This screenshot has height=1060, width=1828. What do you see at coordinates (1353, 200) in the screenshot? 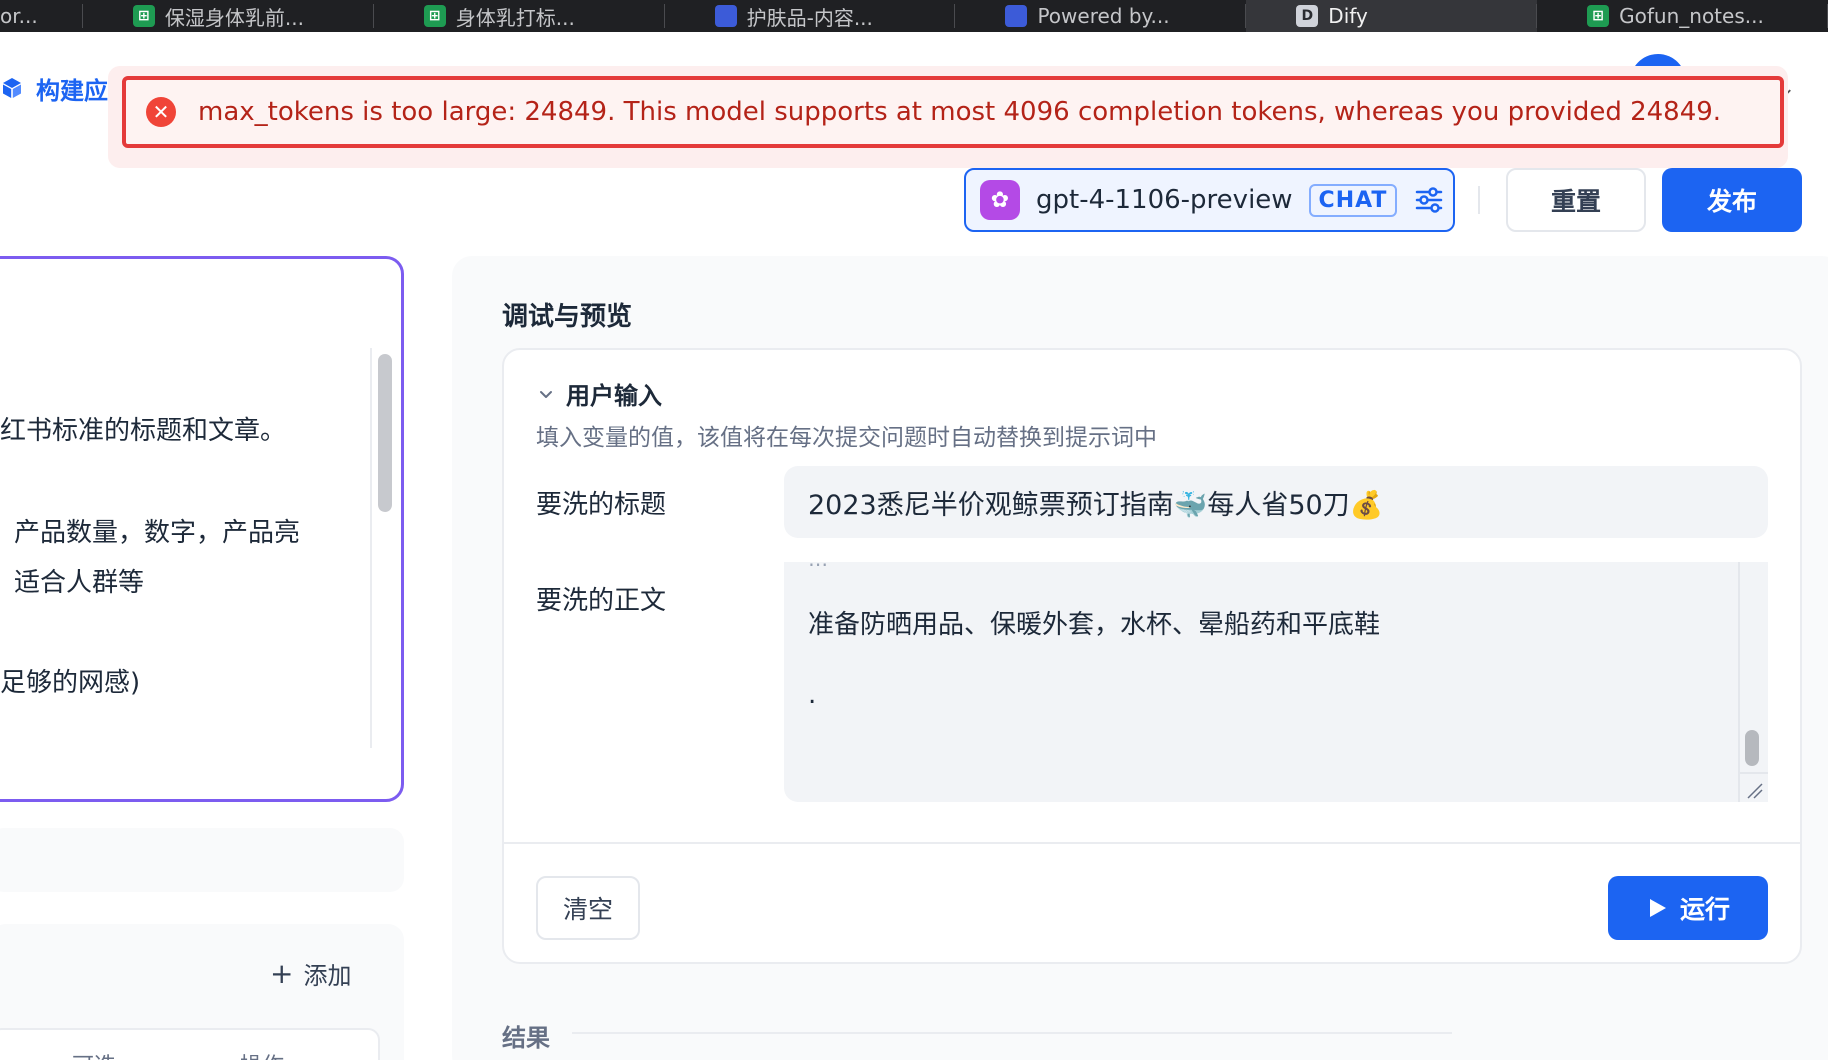
I see `model-mode-badge: CHAT` at bounding box center [1353, 200].